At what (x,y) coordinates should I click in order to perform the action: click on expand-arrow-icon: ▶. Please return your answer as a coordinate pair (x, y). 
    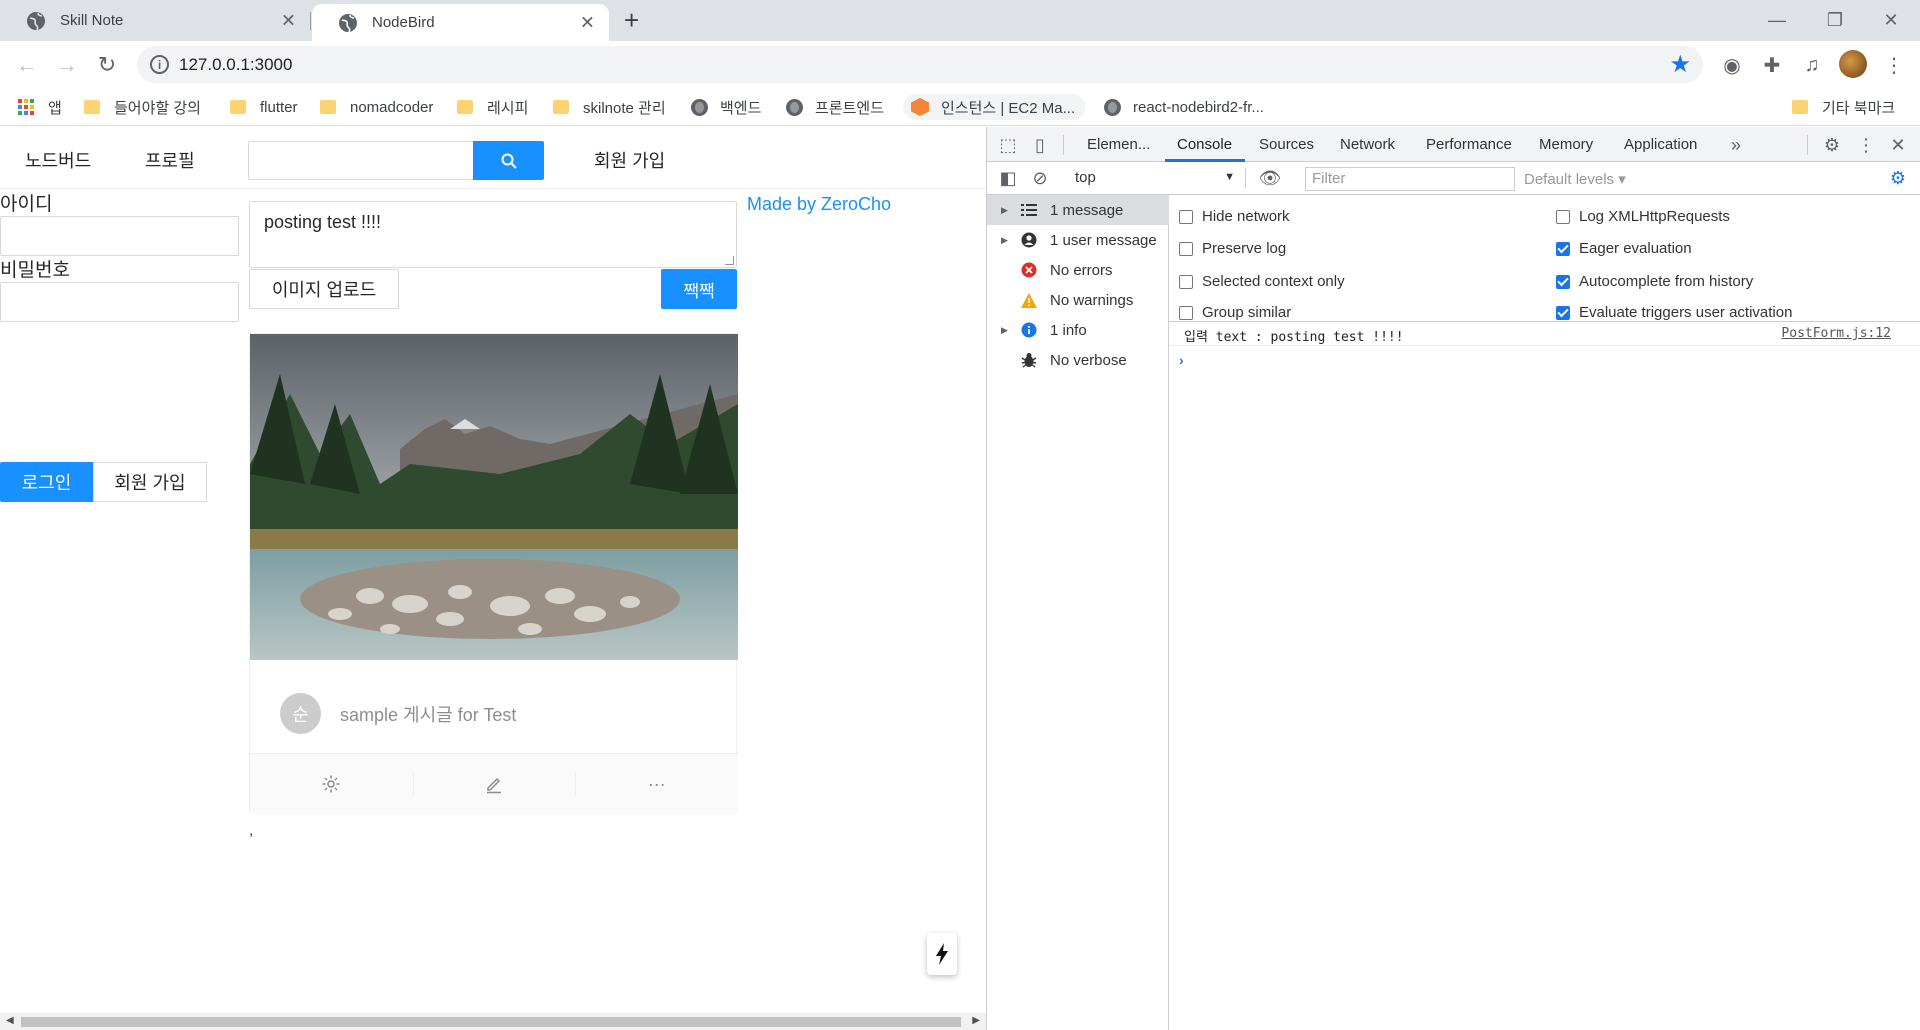
    Looking at the image, I should click on (1004, 209).